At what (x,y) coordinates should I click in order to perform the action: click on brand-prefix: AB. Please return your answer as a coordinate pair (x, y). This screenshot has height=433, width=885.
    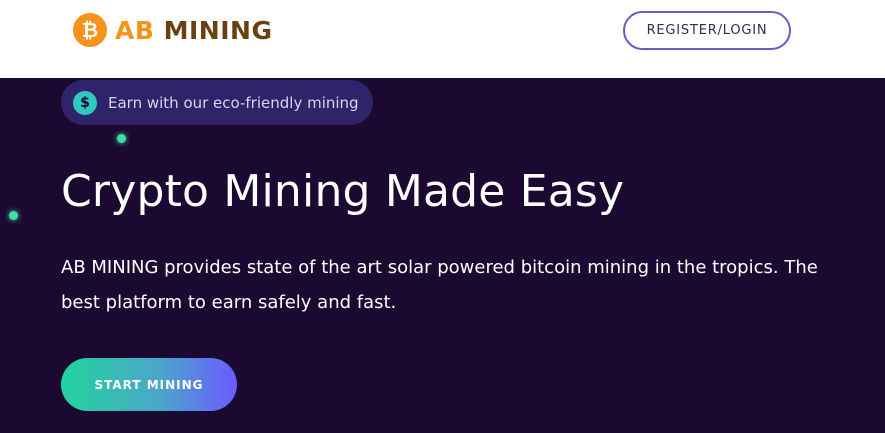
    Looking at the image, I should click on (135, 30).